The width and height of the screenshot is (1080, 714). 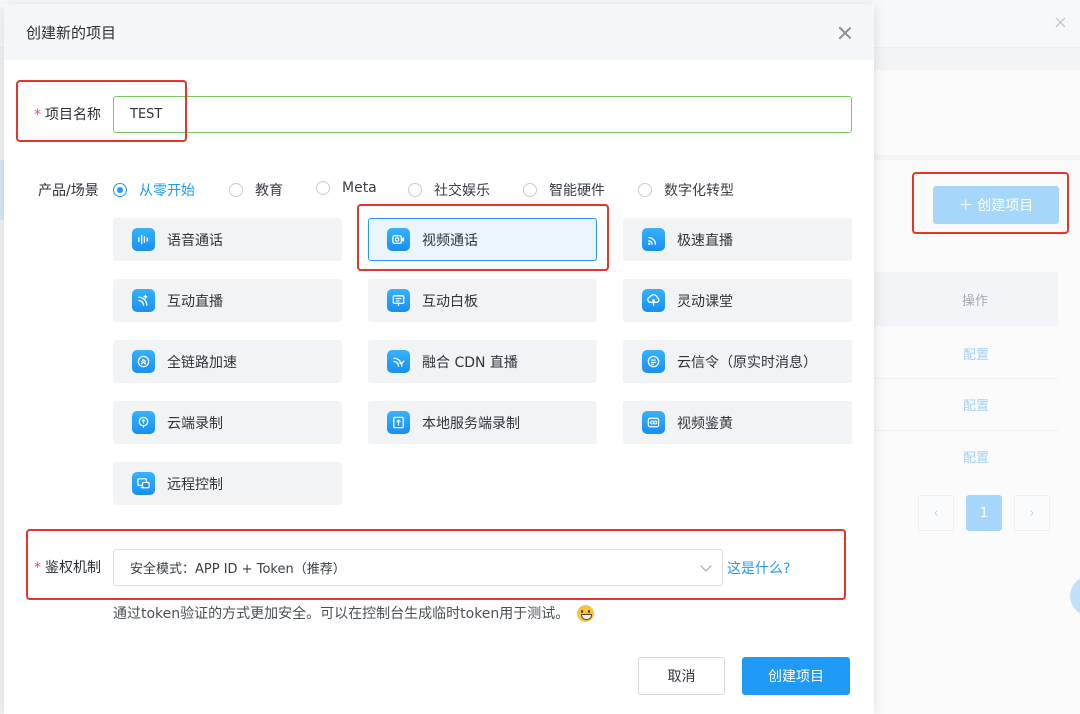 I want to click on auth-mechanism-label-text: 鉴权机制, so click(x=73, y=568).